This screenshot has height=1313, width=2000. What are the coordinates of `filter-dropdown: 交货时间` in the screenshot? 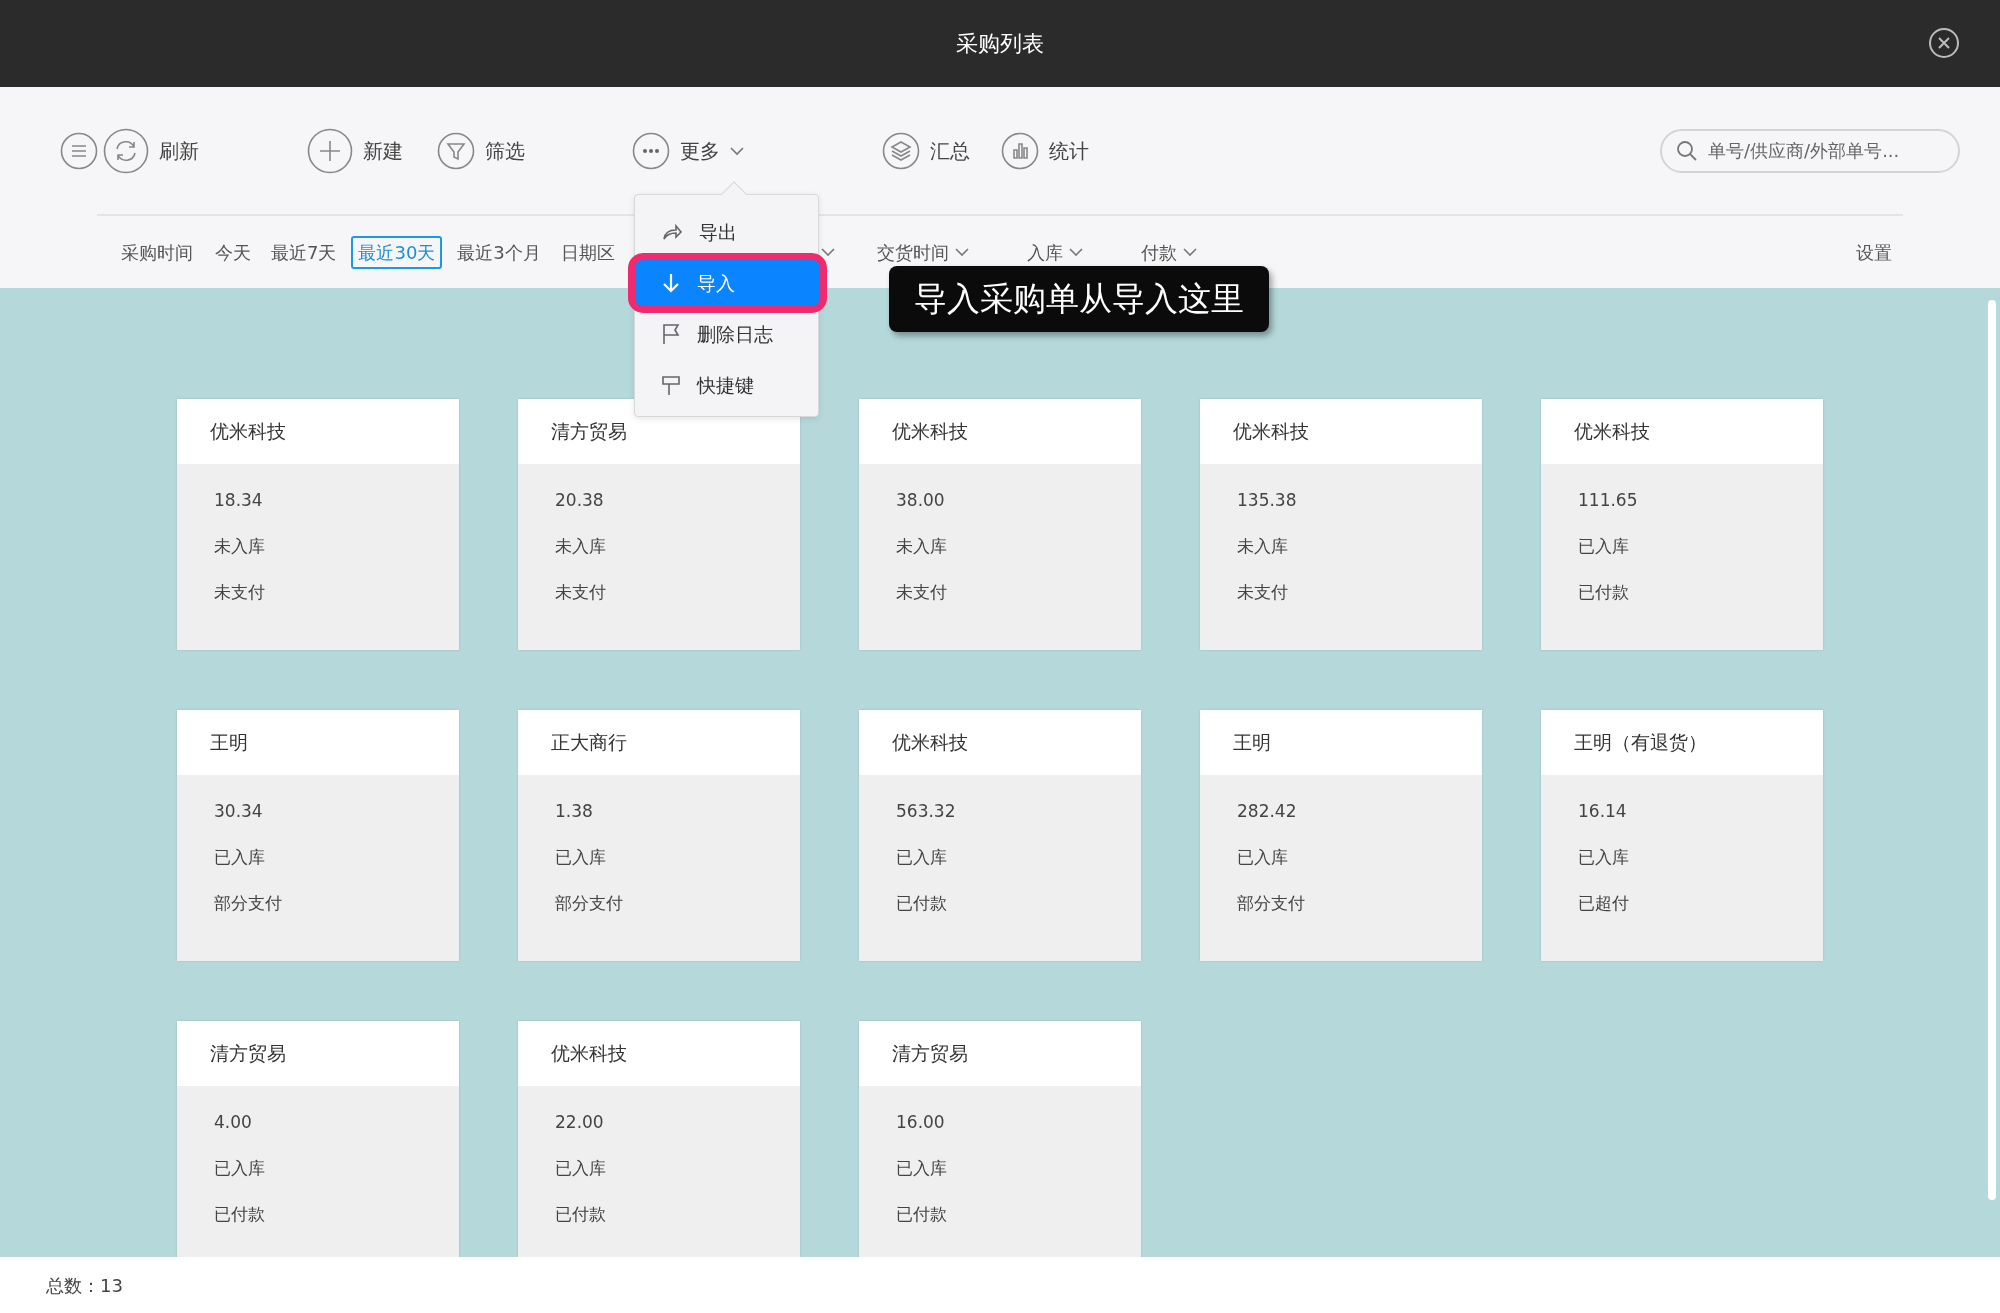 It's located at (922, 252).